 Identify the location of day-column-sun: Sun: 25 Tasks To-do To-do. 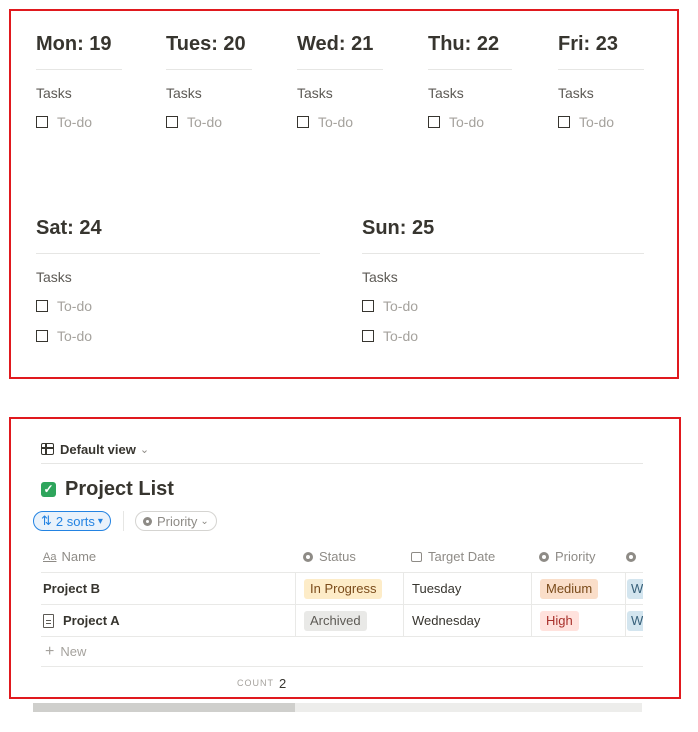
(503, 279).